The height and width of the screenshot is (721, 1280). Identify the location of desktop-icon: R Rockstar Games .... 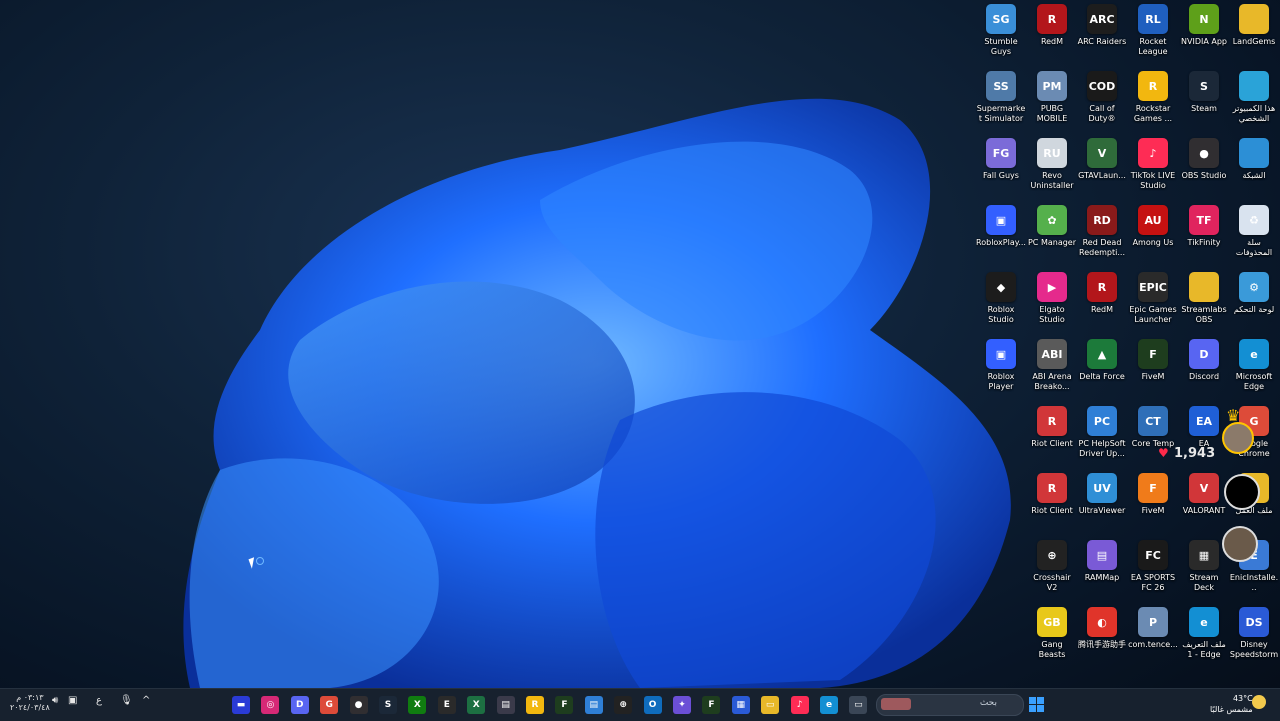
(1153, 96).